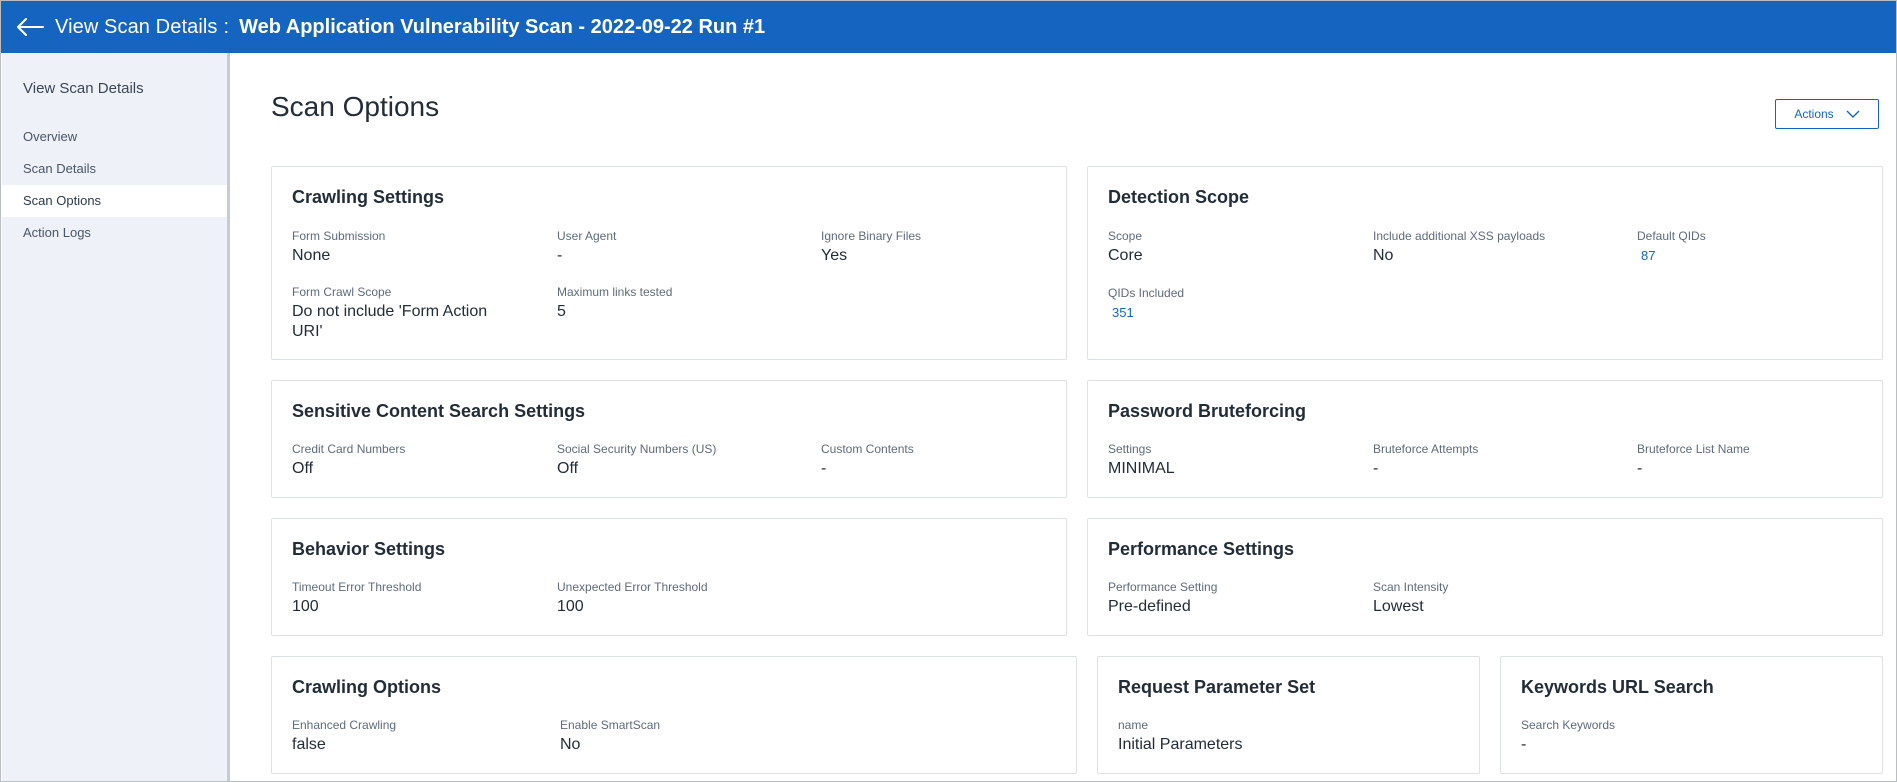 This screenshot has height=782, width=1897. I want to click on field-enhanced-crawling: Enhanced Crawling false, so click(344, 736).